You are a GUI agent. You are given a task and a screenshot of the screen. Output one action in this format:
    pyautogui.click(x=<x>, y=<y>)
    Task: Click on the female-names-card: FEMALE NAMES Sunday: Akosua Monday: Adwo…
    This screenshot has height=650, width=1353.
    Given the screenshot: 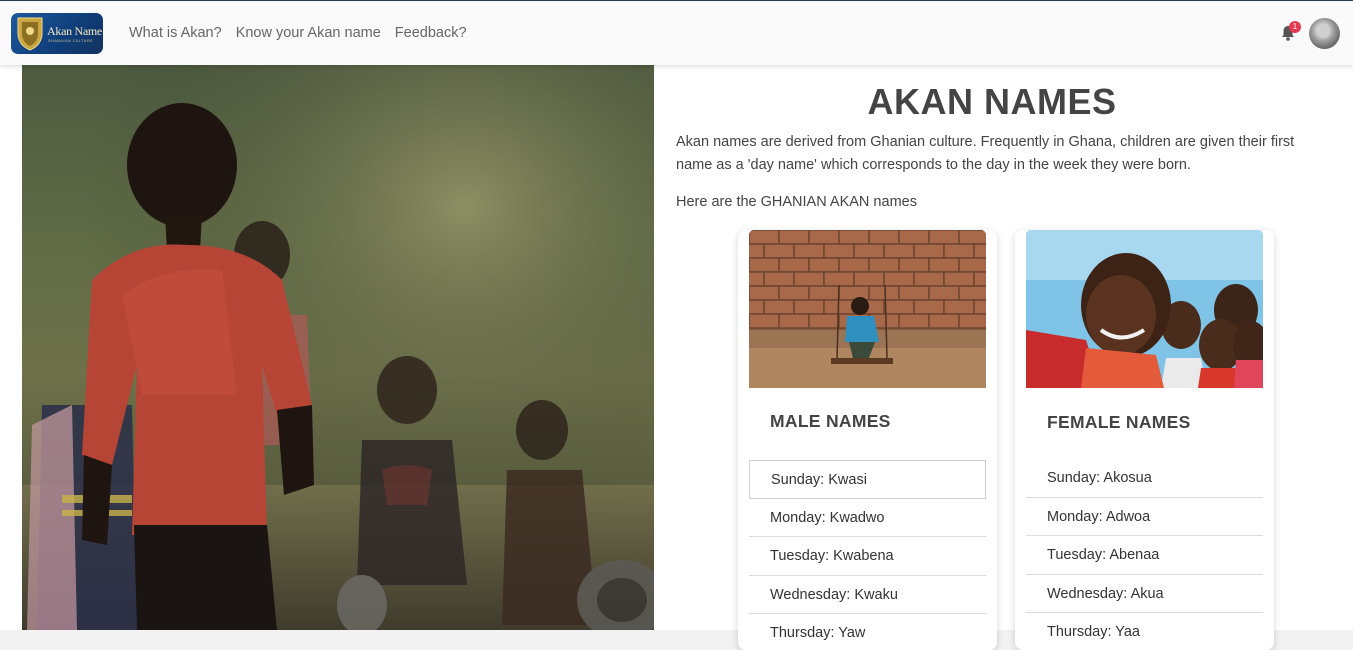 What is the action you would take?
    pyautogui.click(x=1144, y=440)
    